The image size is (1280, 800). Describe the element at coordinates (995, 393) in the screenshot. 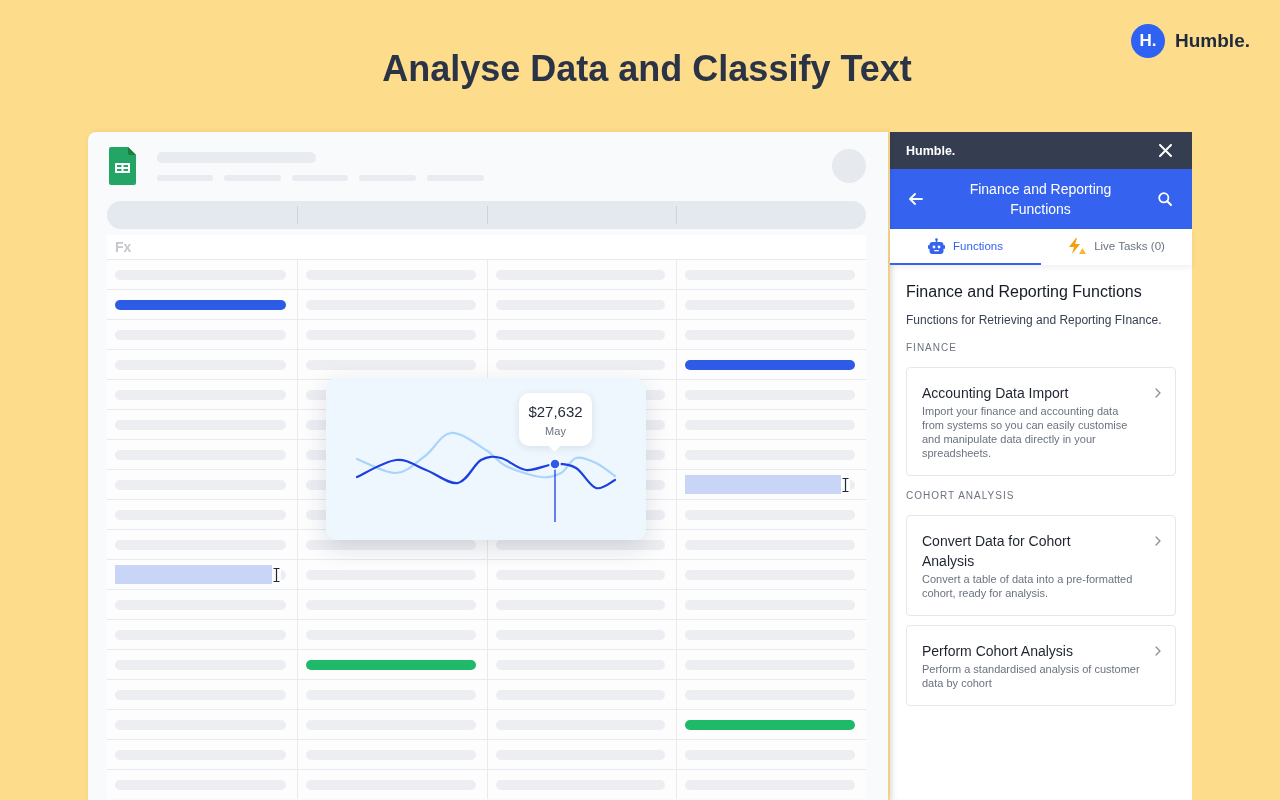

I see `card-title: Accounting Data Import` at that location.